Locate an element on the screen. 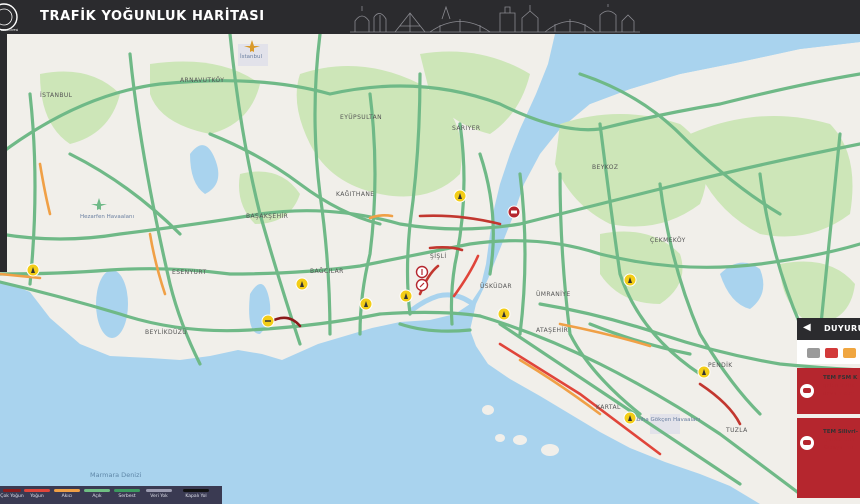  label-istanbul-airport: İstanbul is located at coordinates (251, 56).